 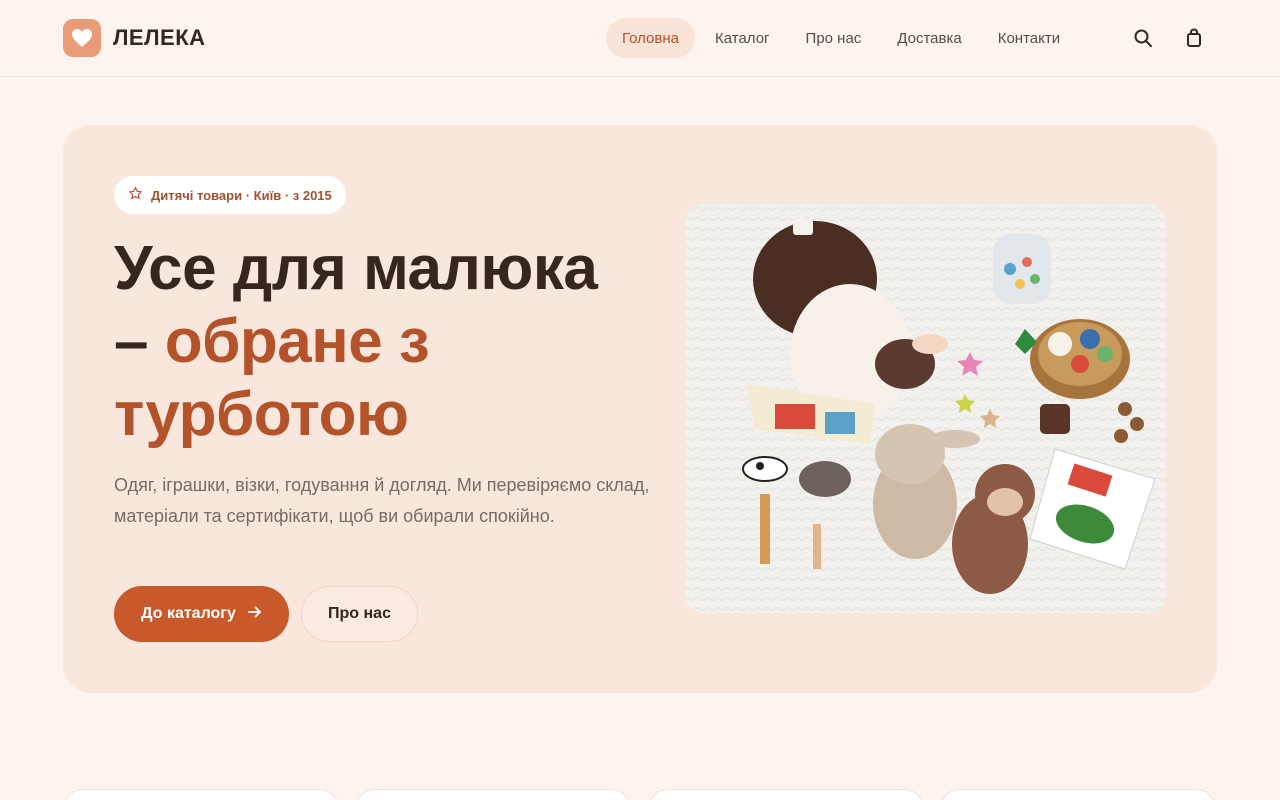 I want to click on nav-item-label: Каталог, so click(x=742, y=38).